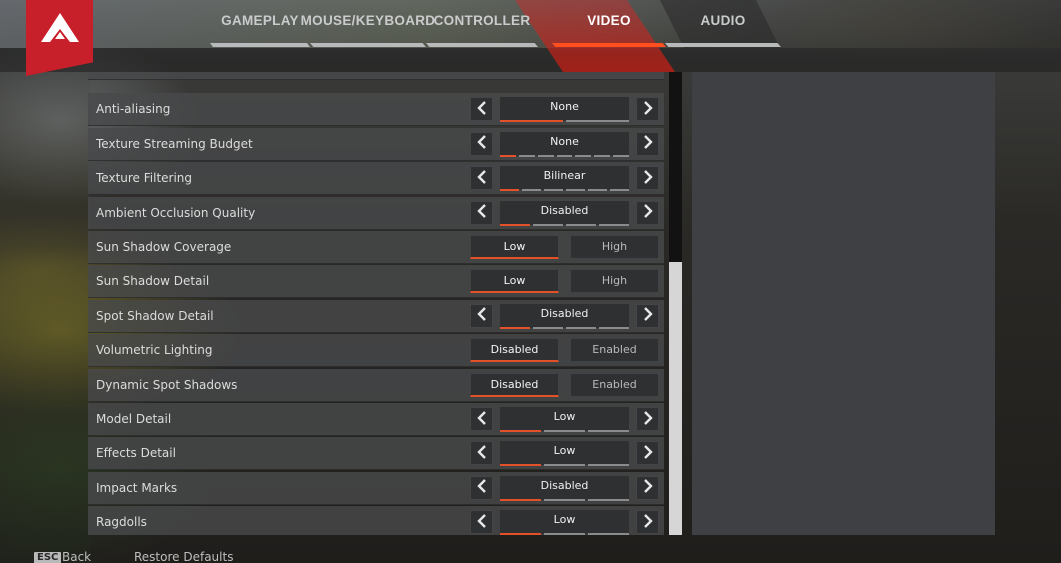  What do you see at coordinates (121, 522) in the screenshot?
I see `setting-label: Ragdolls` at bounding box center [121, 522].